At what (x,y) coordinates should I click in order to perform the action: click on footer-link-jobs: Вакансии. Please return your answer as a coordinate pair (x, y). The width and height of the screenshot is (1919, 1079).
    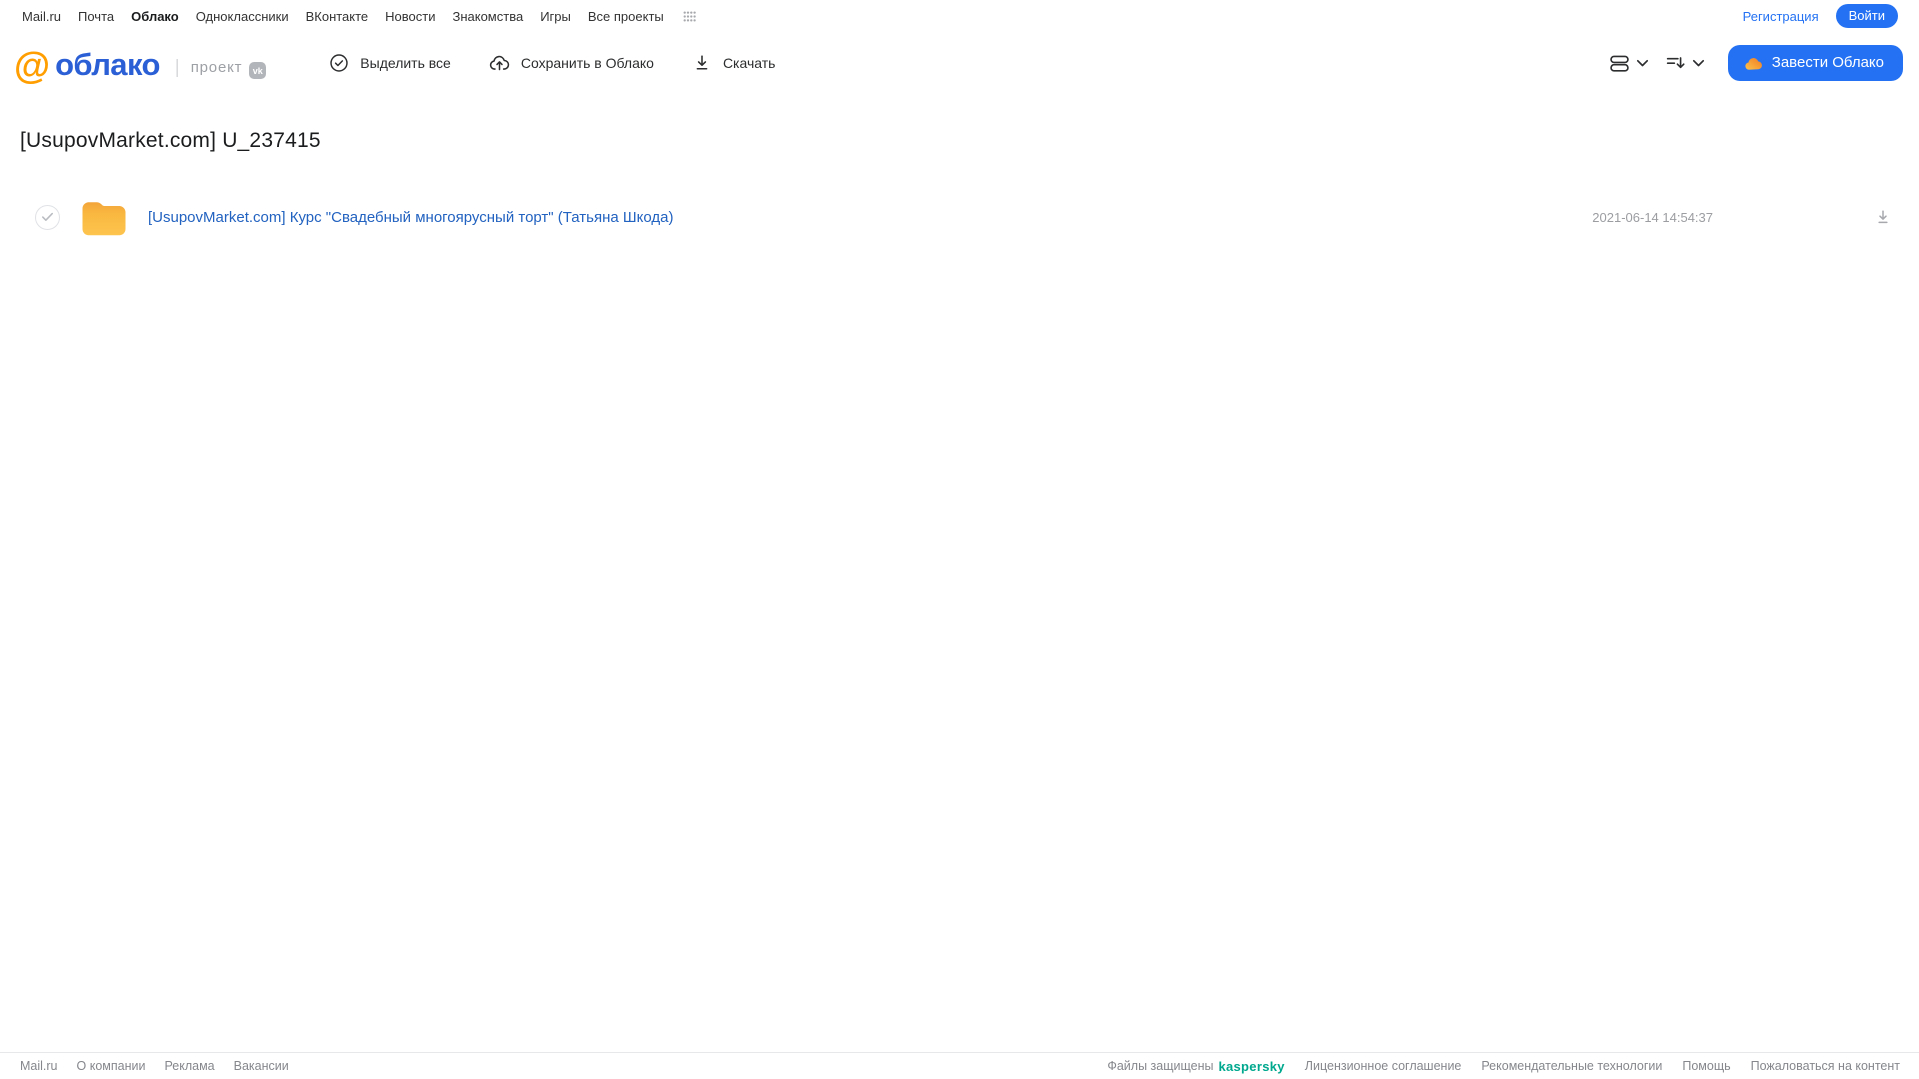
    Looking at the image, I should click on (261, 1066).